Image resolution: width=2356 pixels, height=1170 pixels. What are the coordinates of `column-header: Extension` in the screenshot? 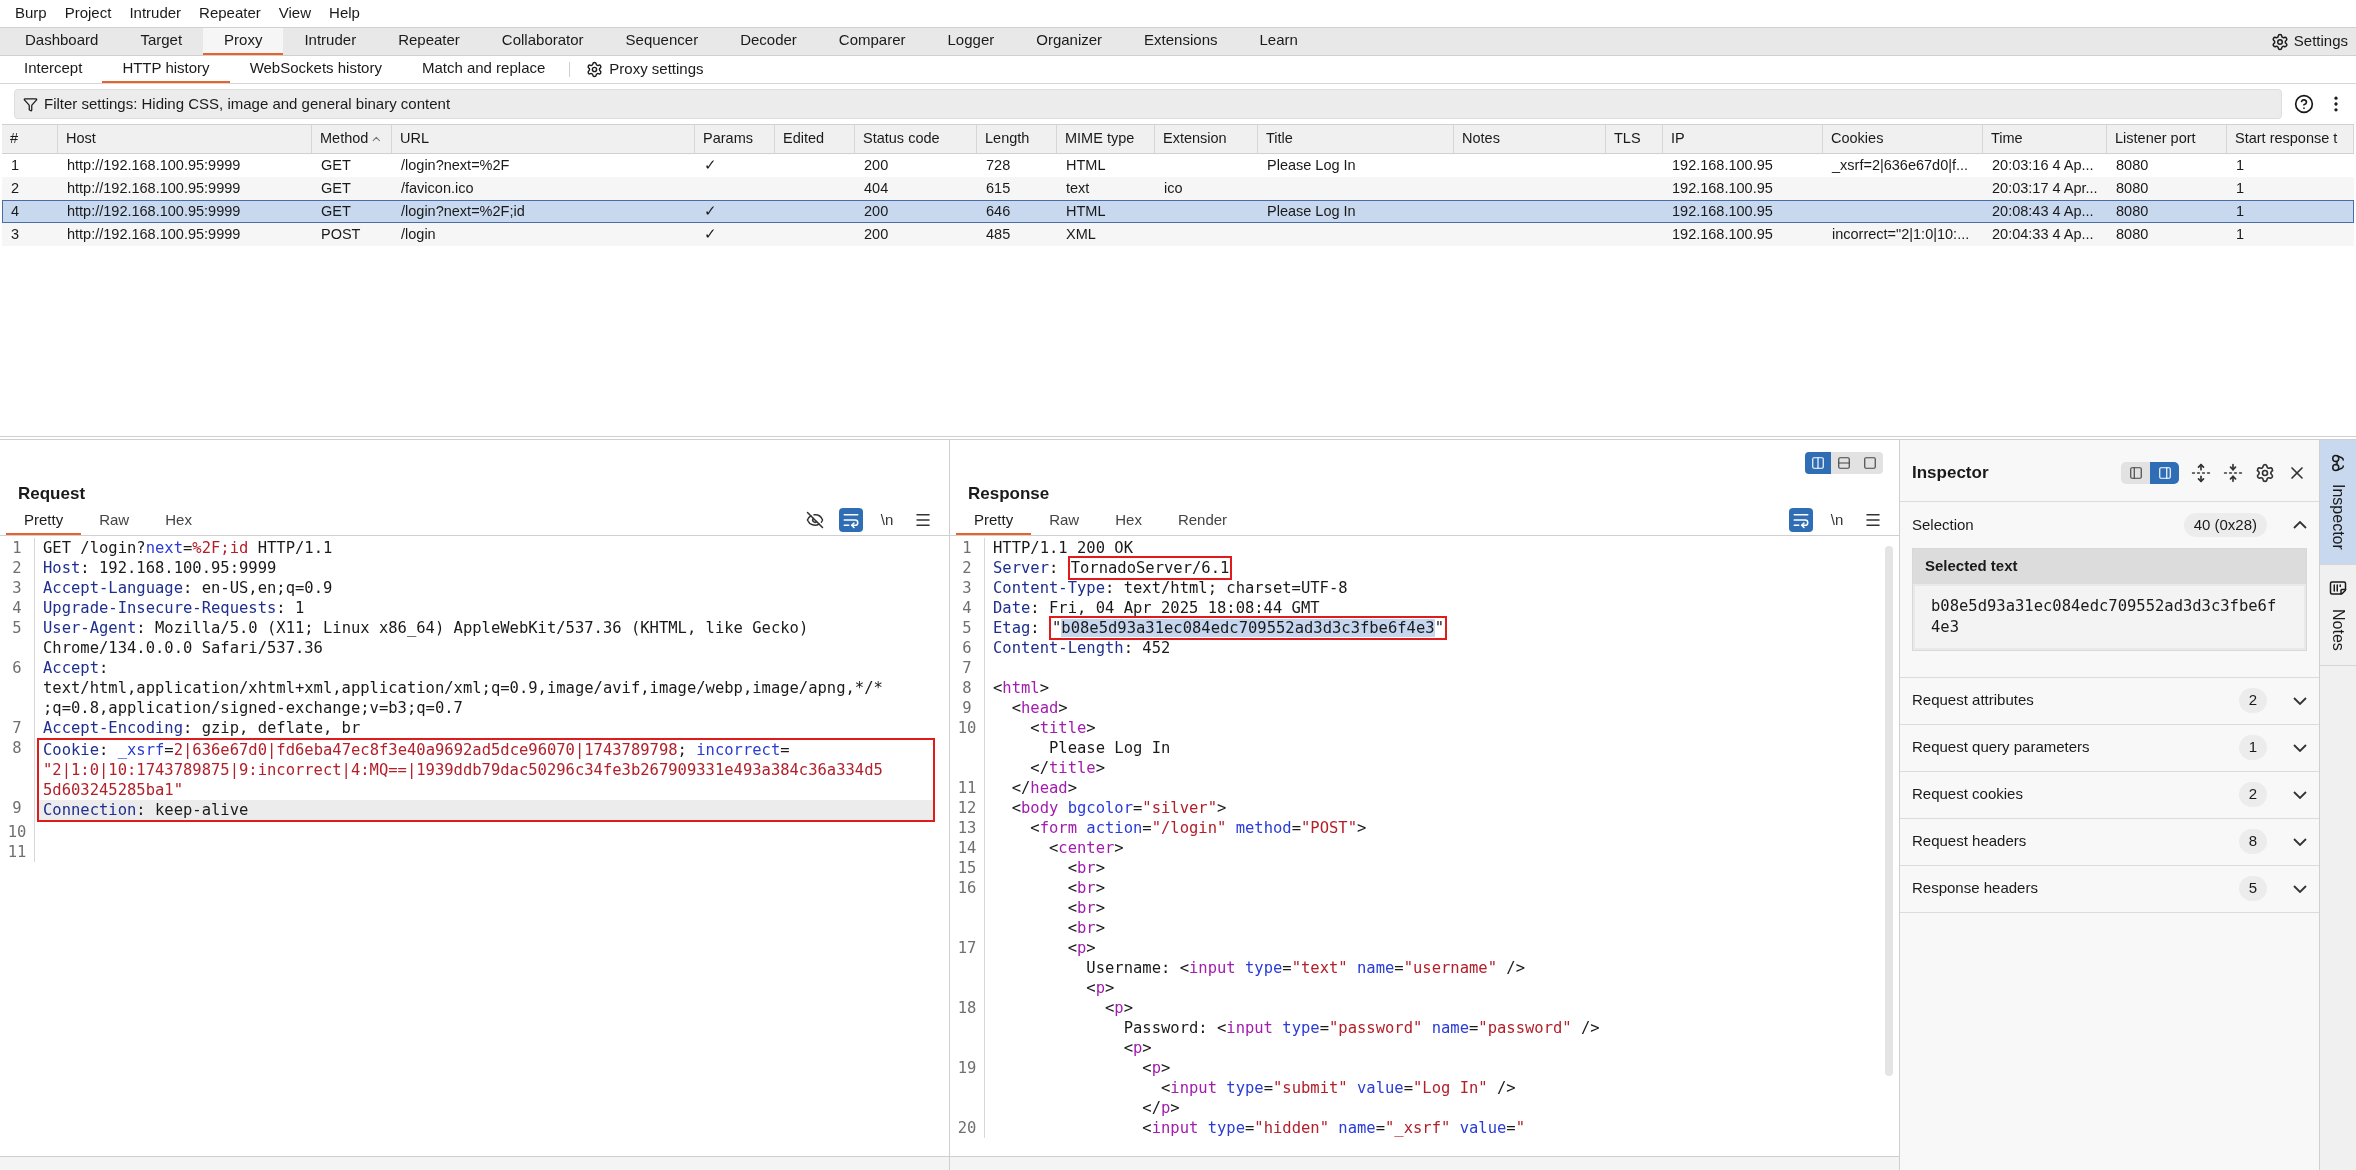 It's located at (1206, 139).